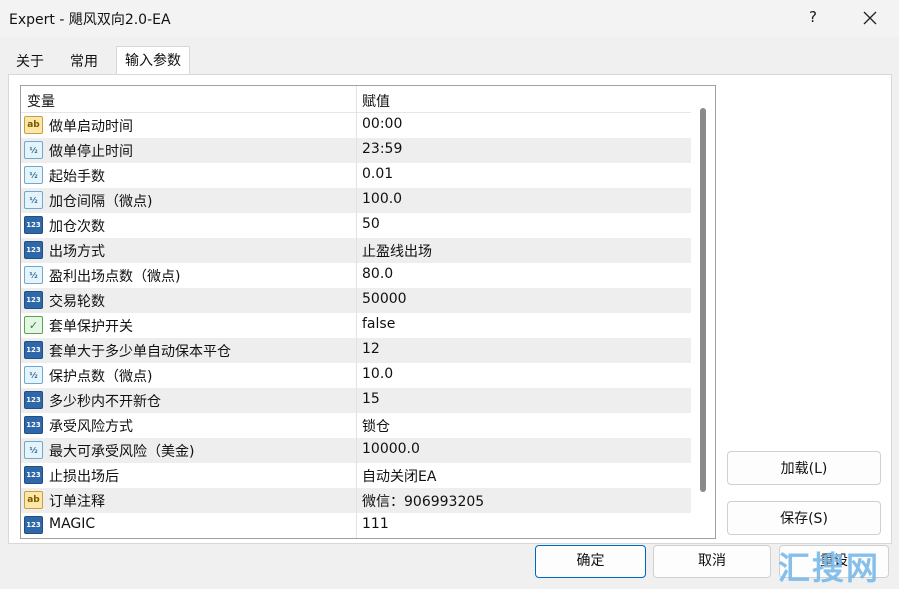 The width and height of the screenshot is (899, 589). I want to click on parameter-value: 80.0, so click(377, 274).